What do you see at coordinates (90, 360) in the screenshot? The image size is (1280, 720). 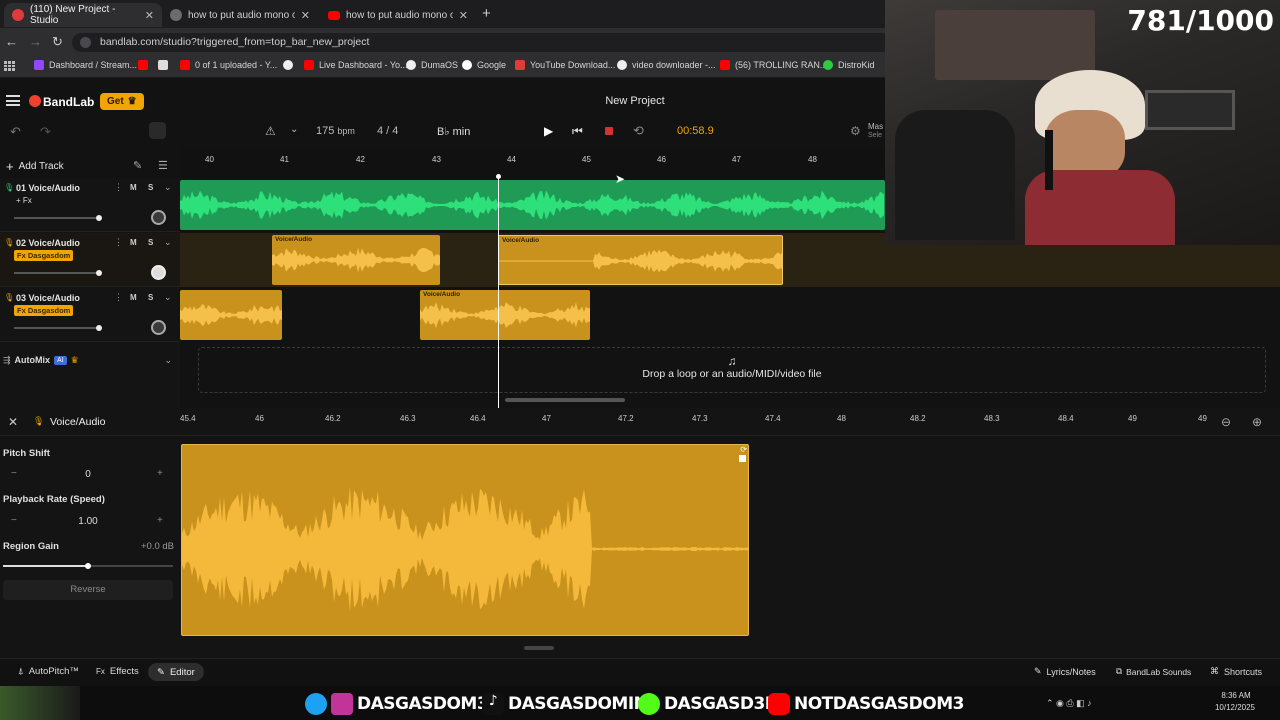 I see `automix-row: ⇶ AutoMix AI ♛ ⌄` at bounding box center [90, 360].